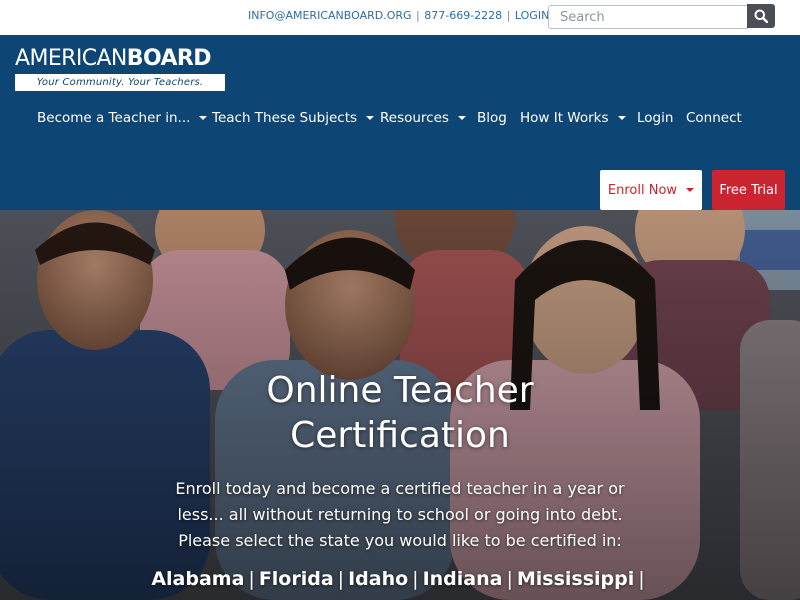 The image size is (800, 600). Describe the element at coordinates (564, 118) in the screenshot. I see `nav-item-label: How It Works` at that location.